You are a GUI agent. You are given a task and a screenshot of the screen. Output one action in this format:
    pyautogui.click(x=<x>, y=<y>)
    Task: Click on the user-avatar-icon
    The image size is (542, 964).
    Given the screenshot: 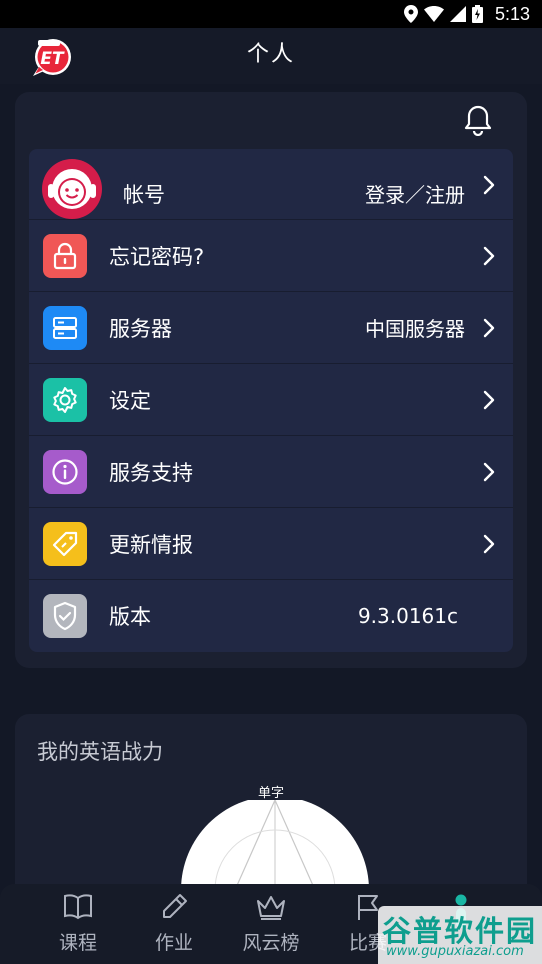 What is the action you would take?
    pyautogui.click(x=72, y=189)
    